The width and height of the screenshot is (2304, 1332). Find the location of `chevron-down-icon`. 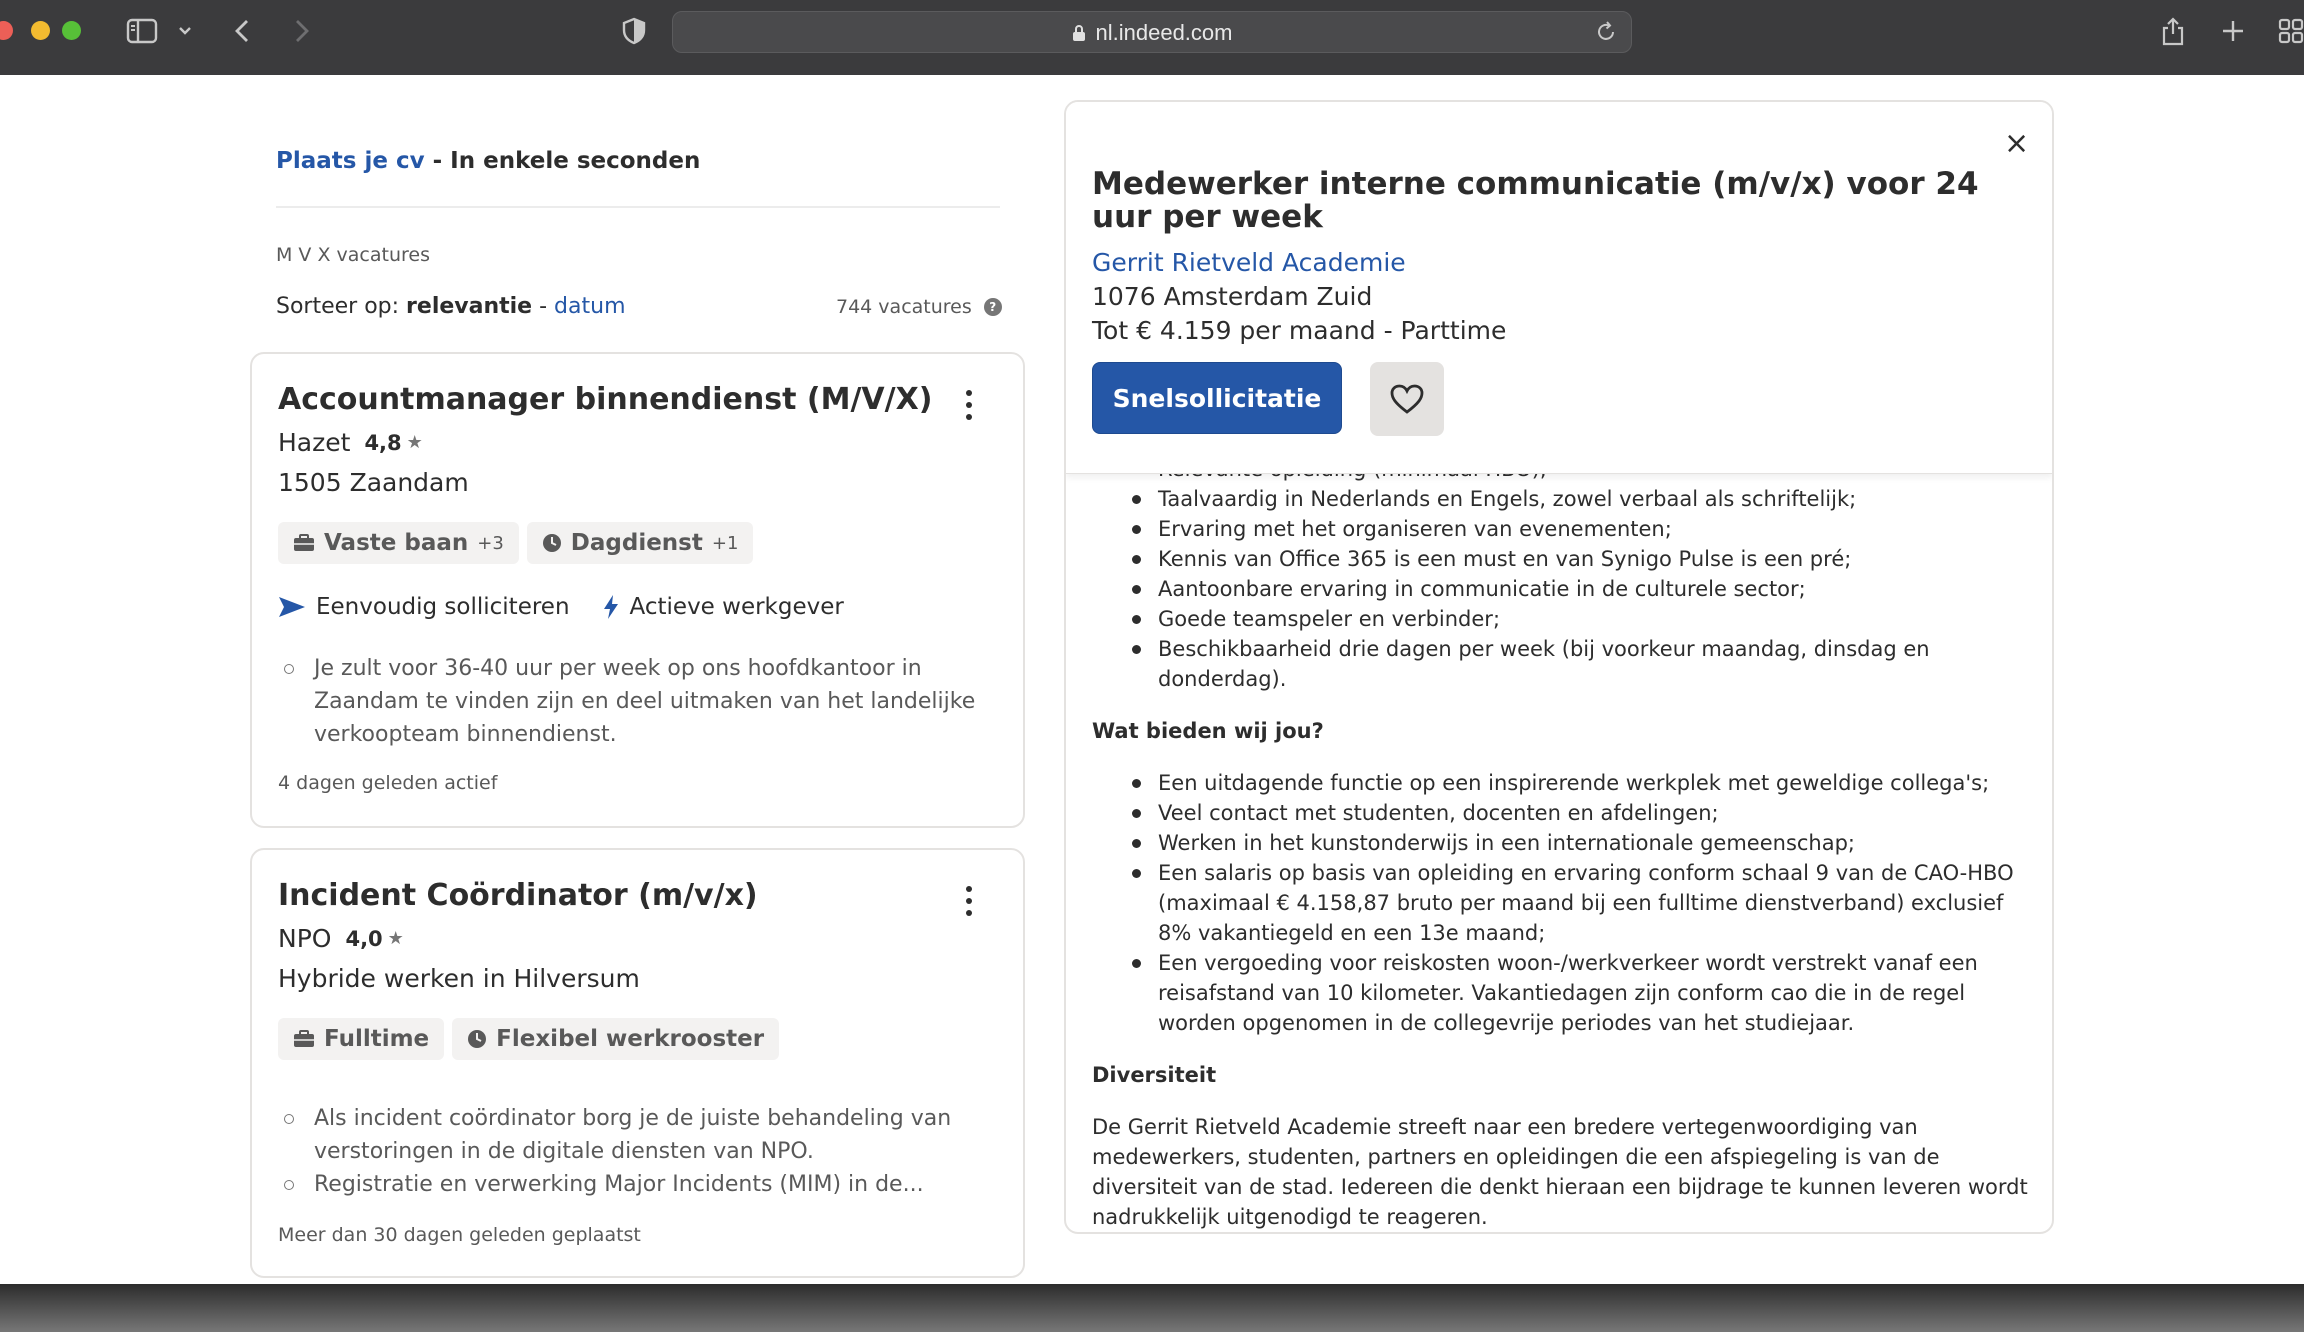

chevron-down-icon is located at coordinates (185, 31).